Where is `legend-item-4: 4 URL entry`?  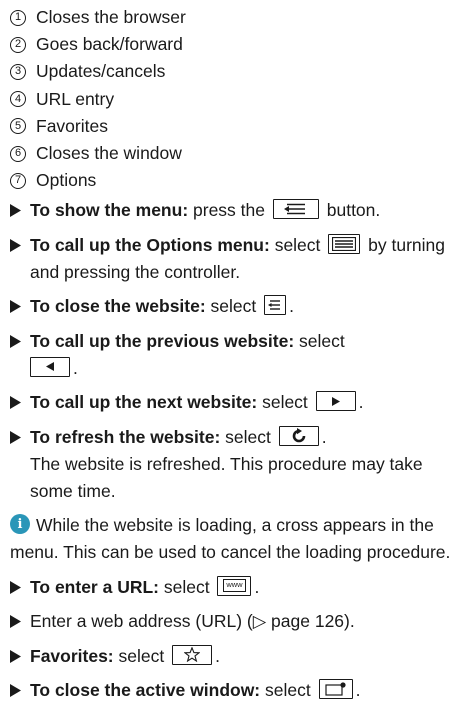 legend-item-4: 4 URL entry is located at coordinates (230, 99).